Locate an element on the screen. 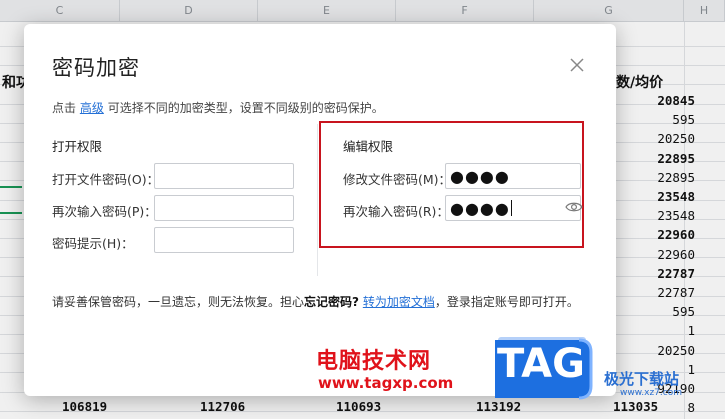 This screenshot has width=725, height=419. watermark-download-url: www.xz7.com is located at coordinates (651, 393).